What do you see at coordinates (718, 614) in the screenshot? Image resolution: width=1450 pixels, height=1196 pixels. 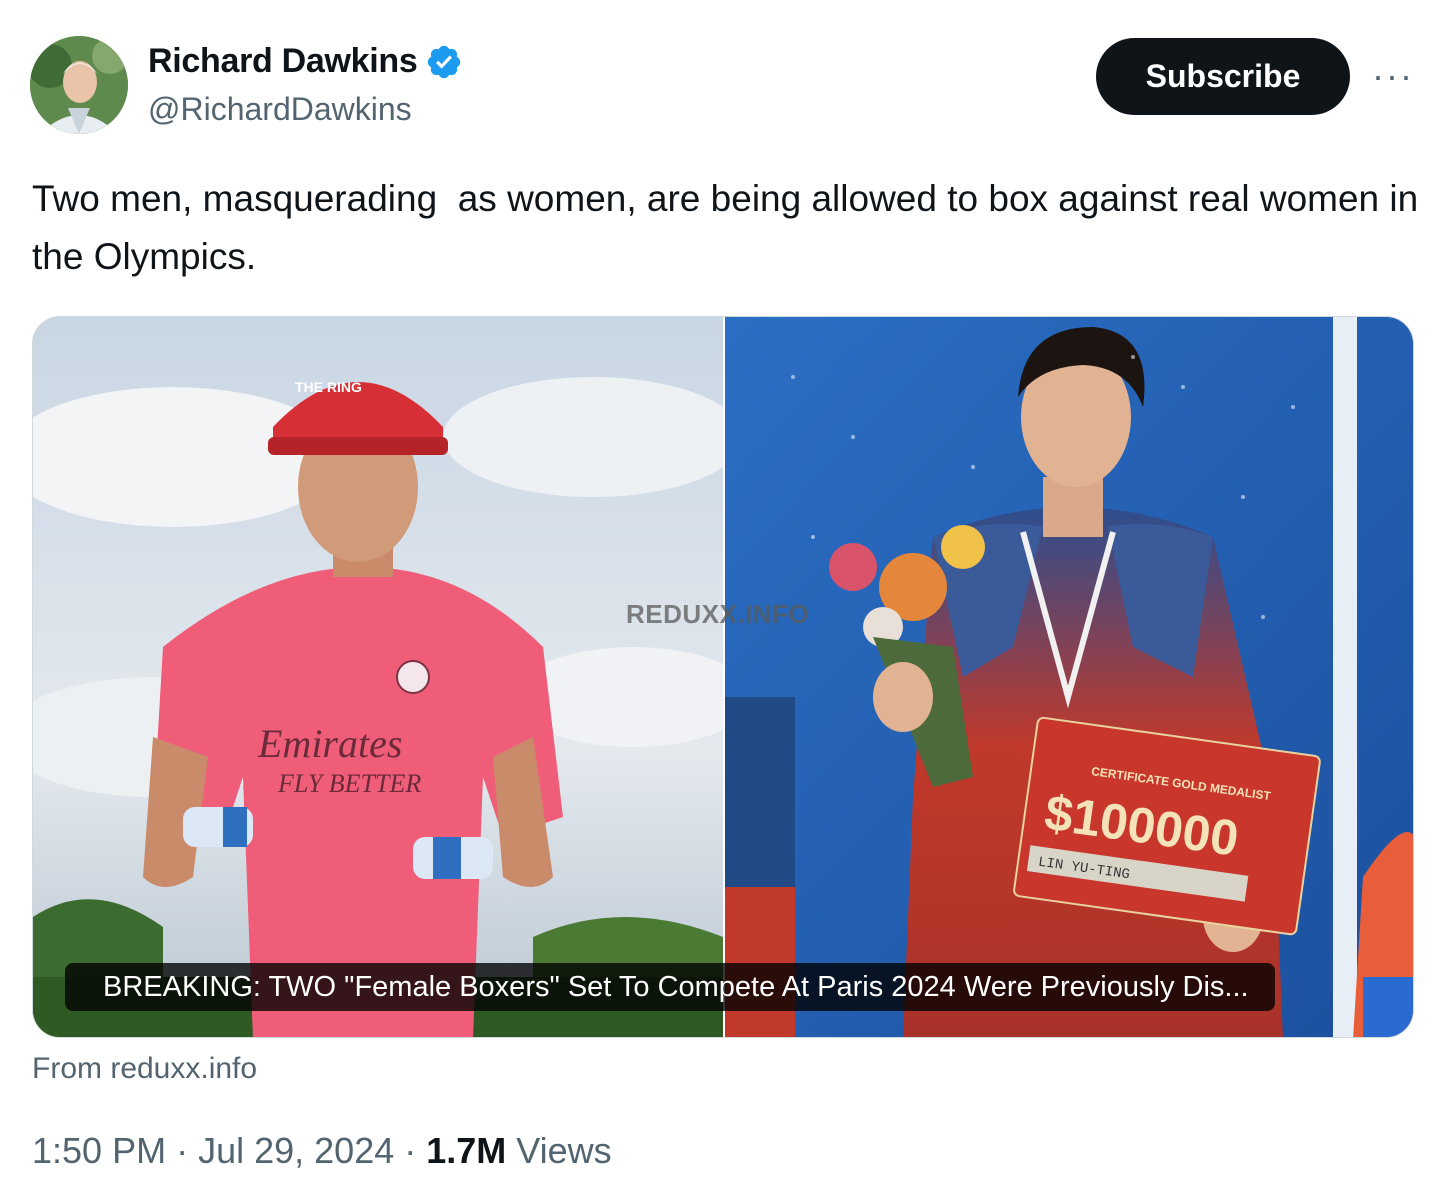 I see `watermark: REDUXX.INFO` at bounding box center [718, 614].